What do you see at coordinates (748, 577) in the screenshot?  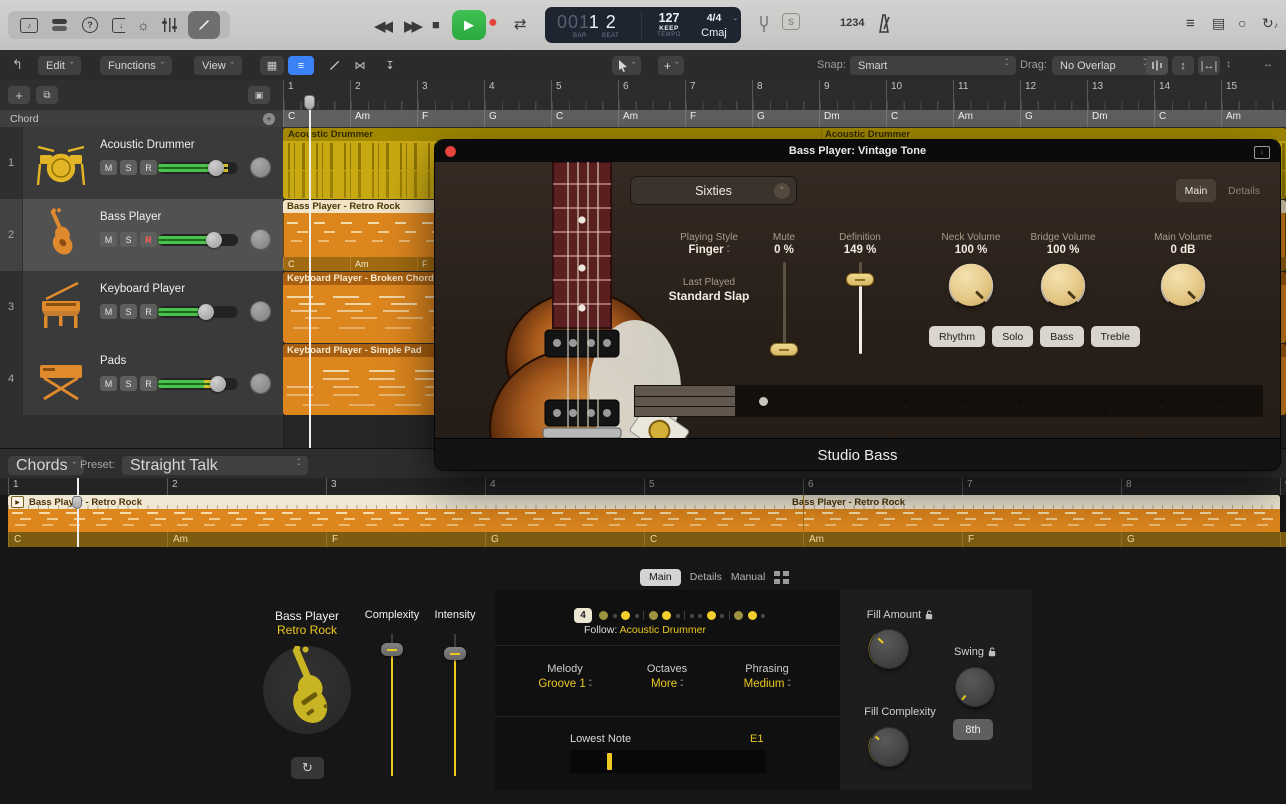 I see `tab-manual: Manual` at bounding box center [748, 577].